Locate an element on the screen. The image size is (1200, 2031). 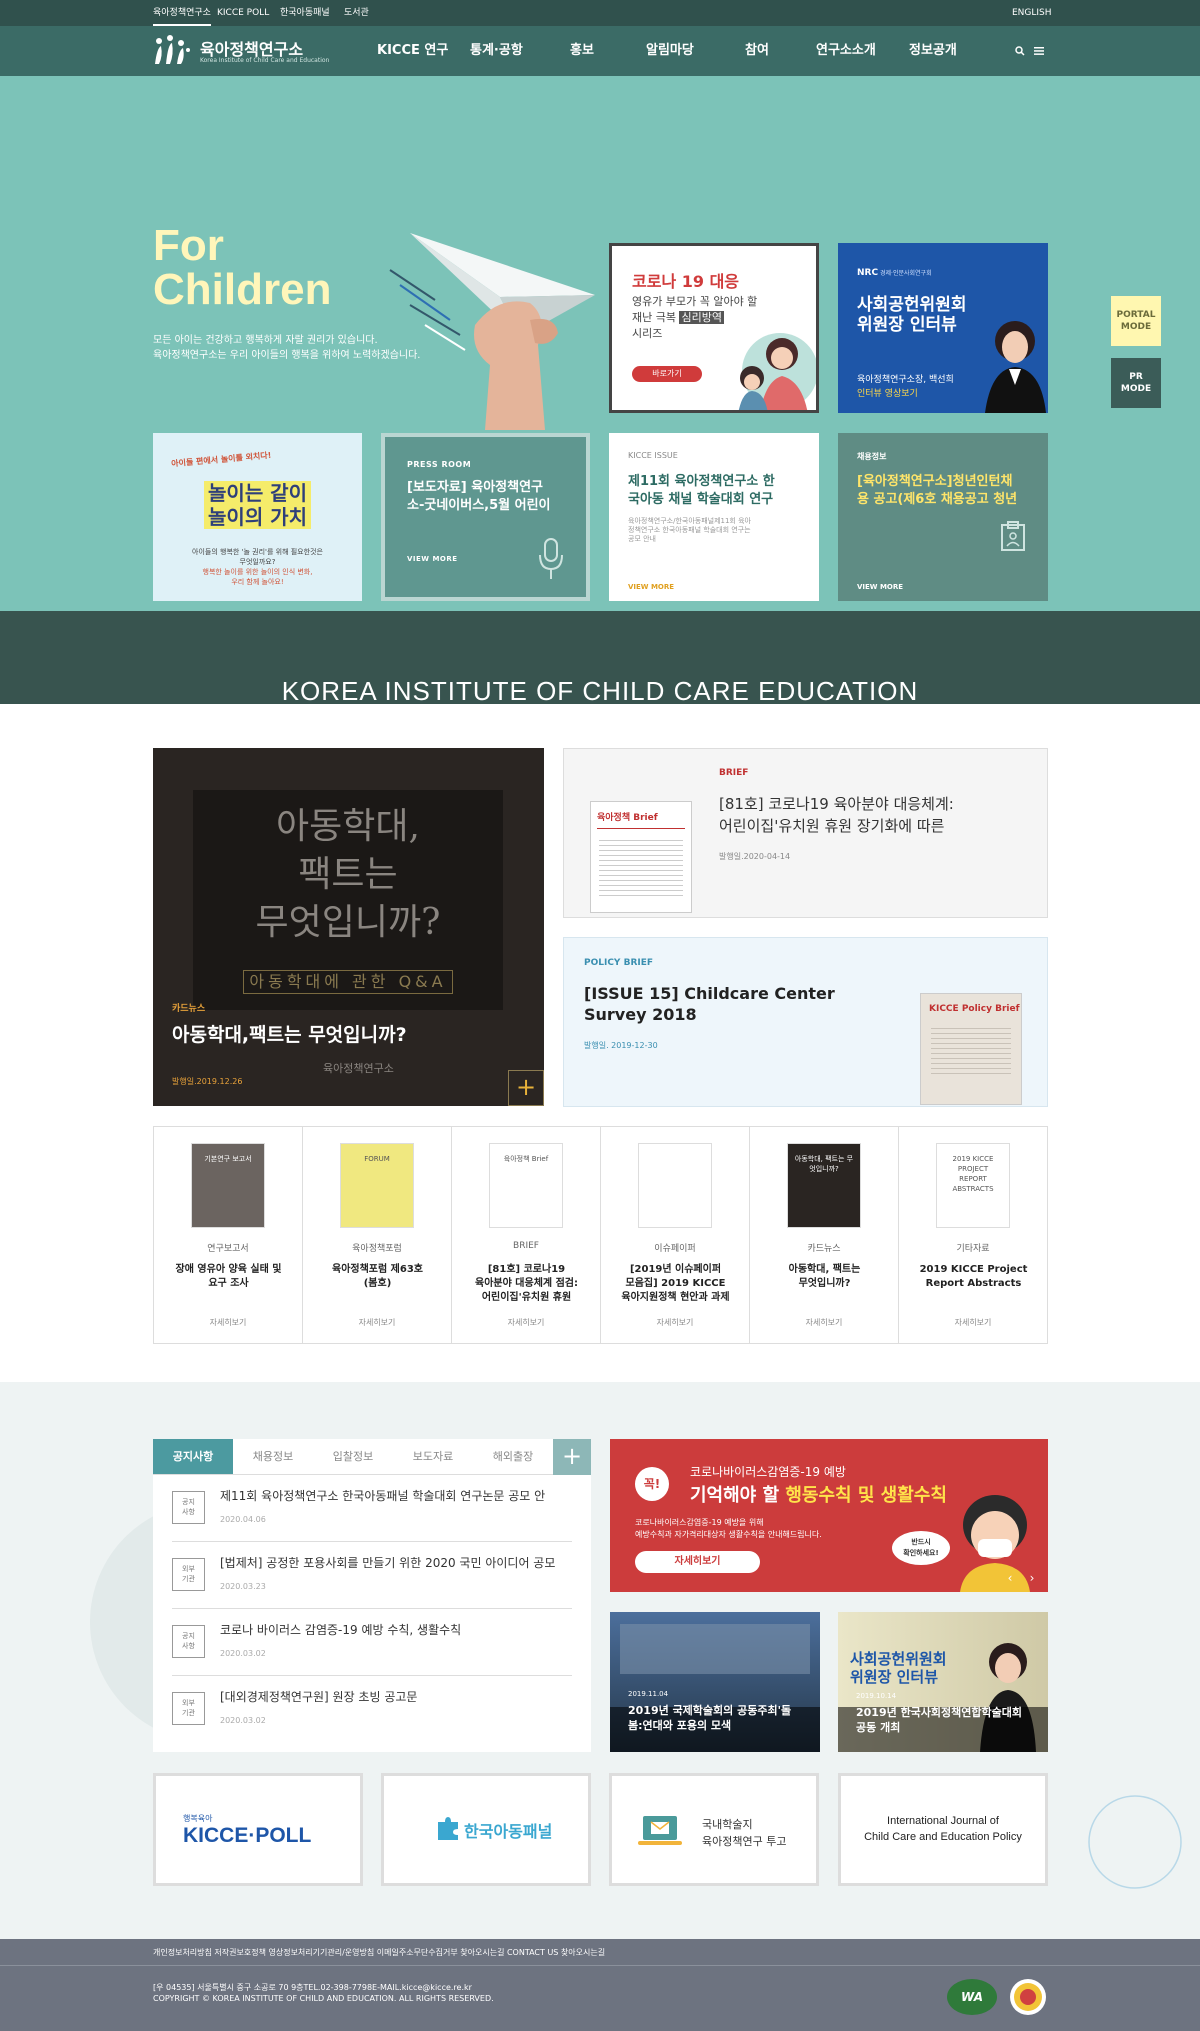
menu-icon is located at coordinates (1039, 51).